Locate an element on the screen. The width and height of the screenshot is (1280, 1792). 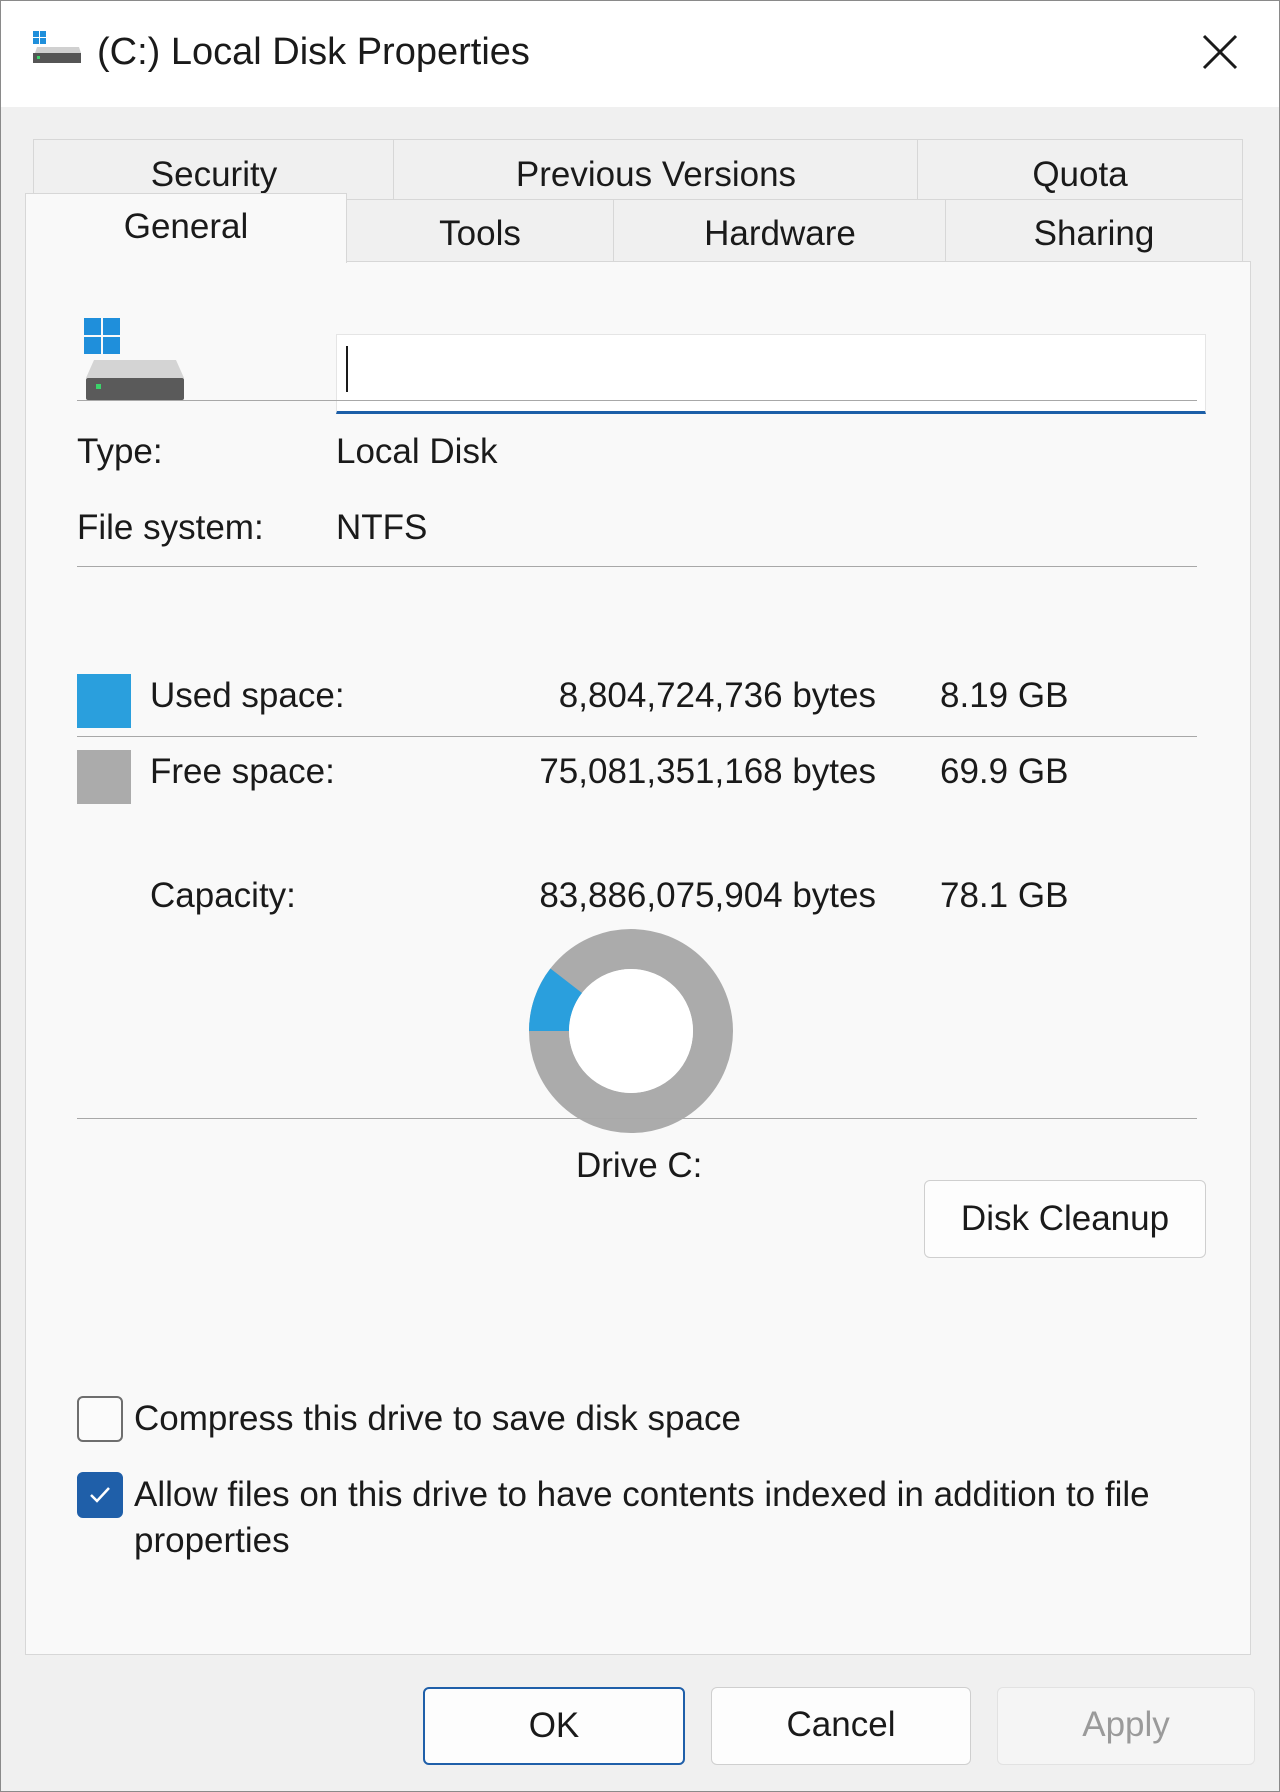
compress-checkbox is located at coordinates (100, 1419).